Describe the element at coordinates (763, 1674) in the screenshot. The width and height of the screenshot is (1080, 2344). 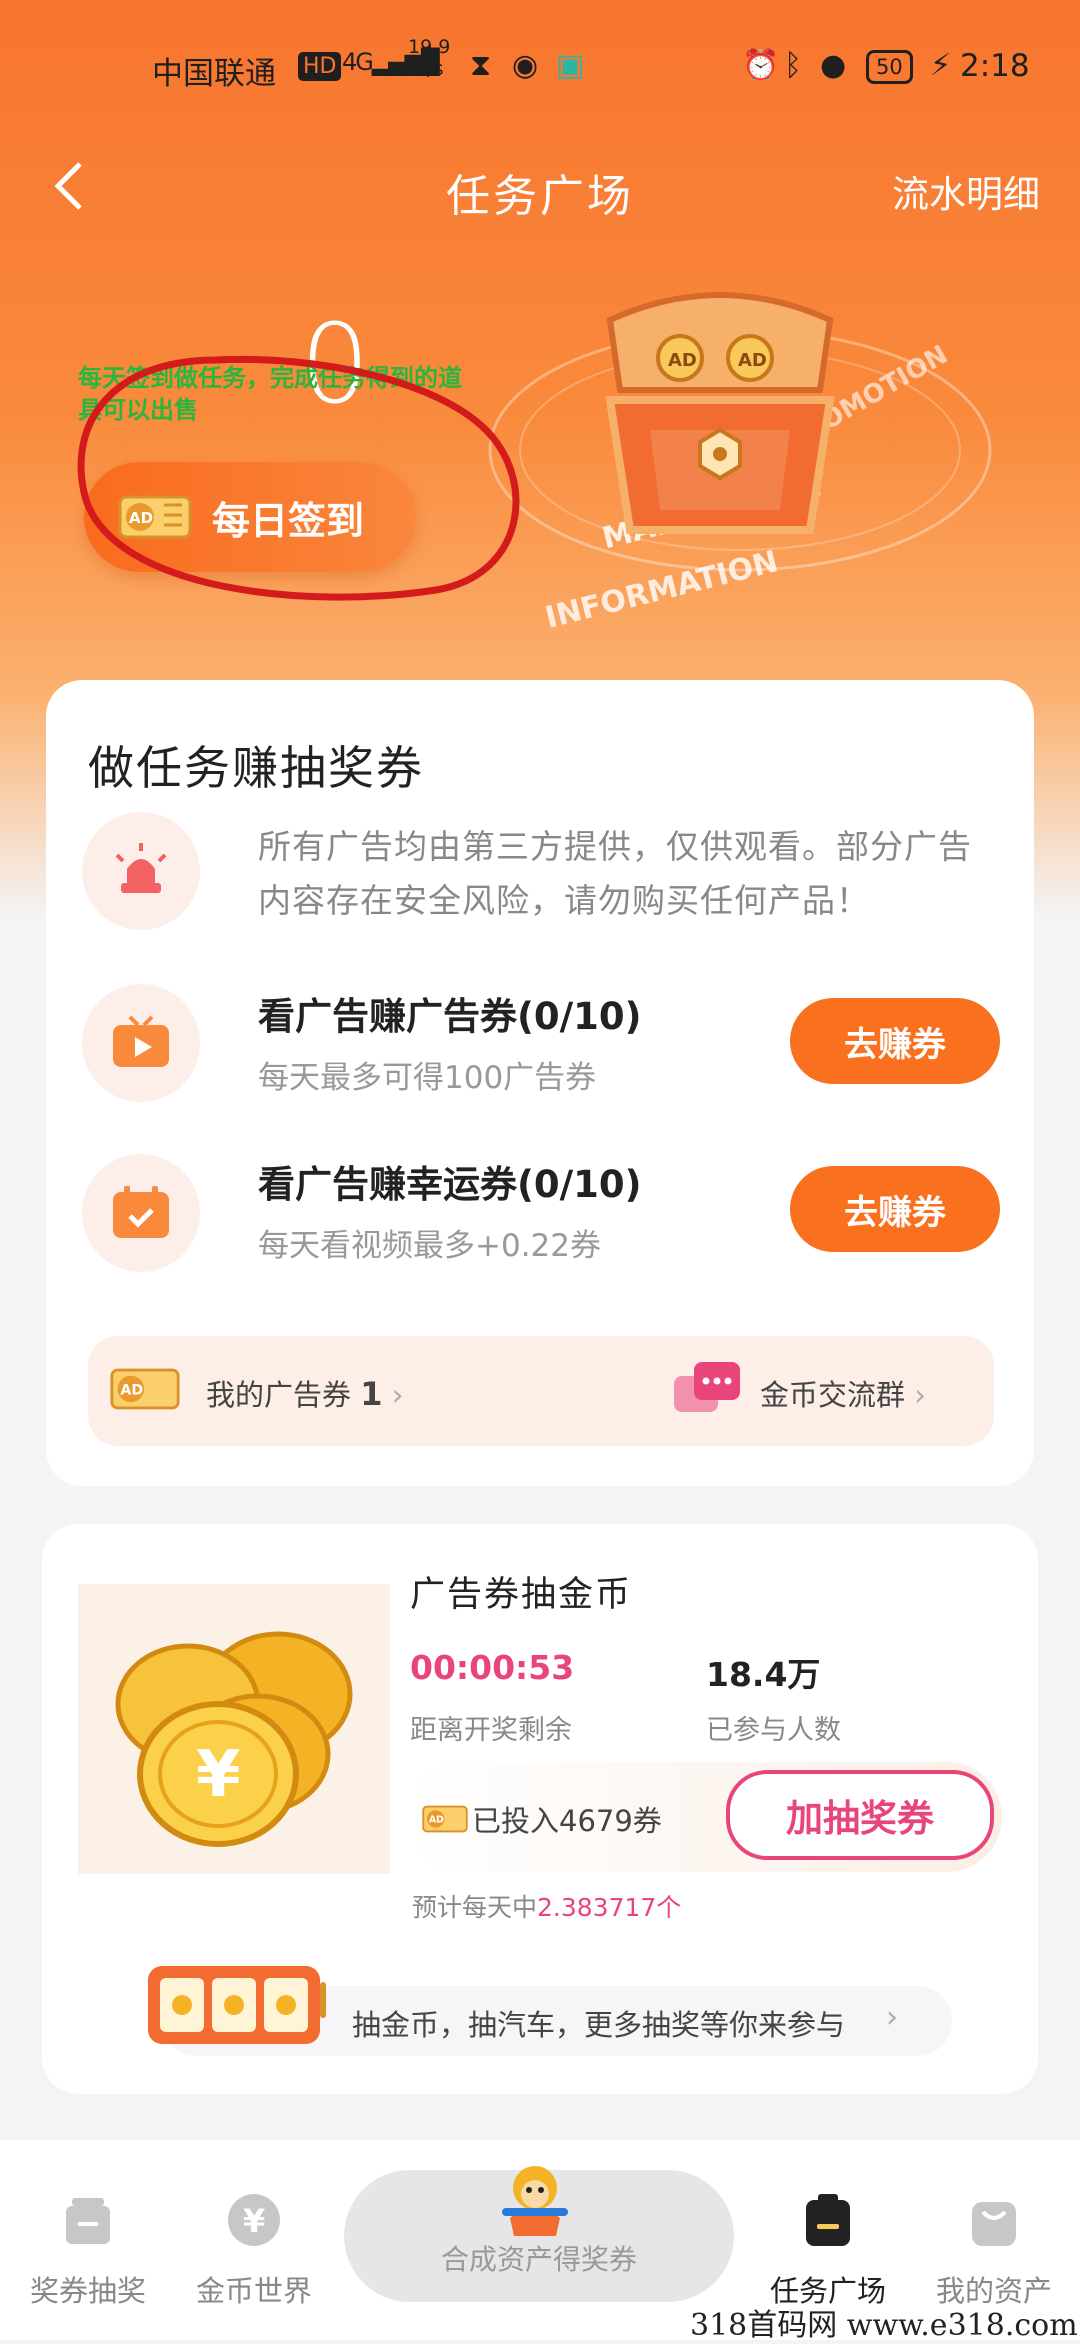
I see `participants-count: 18.4万` at that location.